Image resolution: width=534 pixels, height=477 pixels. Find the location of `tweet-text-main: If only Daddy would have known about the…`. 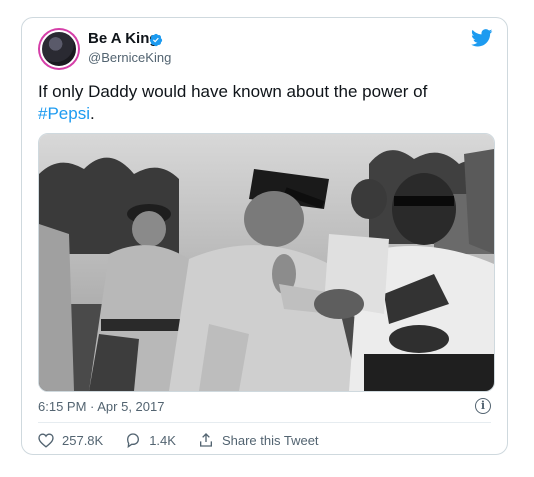

tweet-text-main: If only Daddy would have known about the… is located at coordinates (233, 91).